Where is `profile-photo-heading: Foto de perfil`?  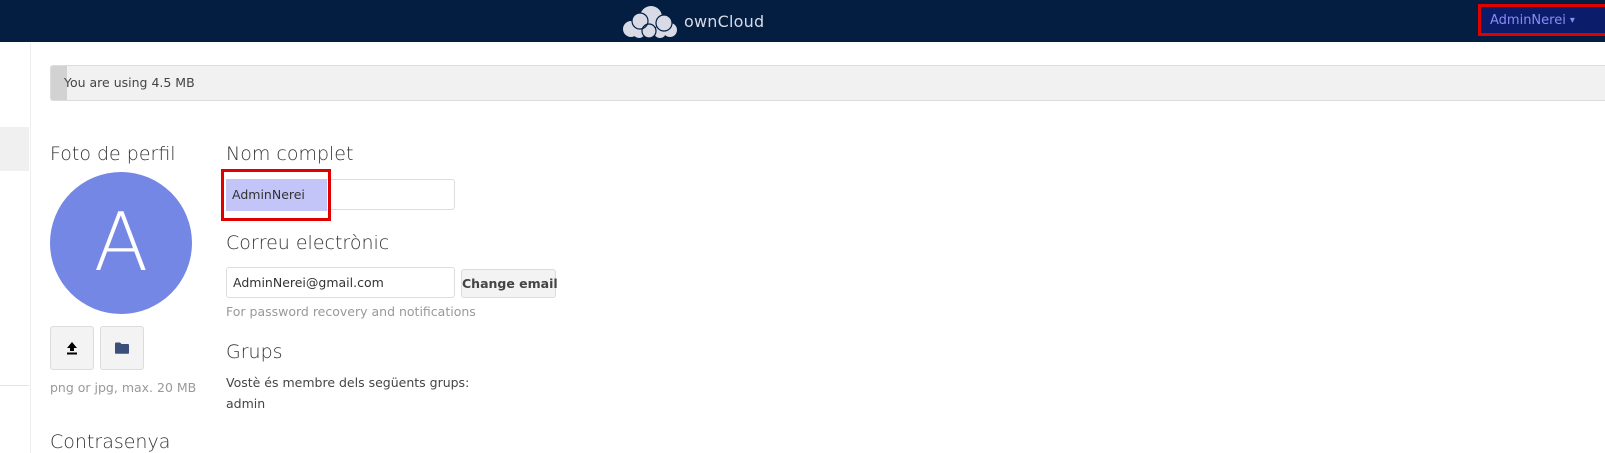
profile-photo-heading: Foto de perfil is located at coordinates (113, 154).